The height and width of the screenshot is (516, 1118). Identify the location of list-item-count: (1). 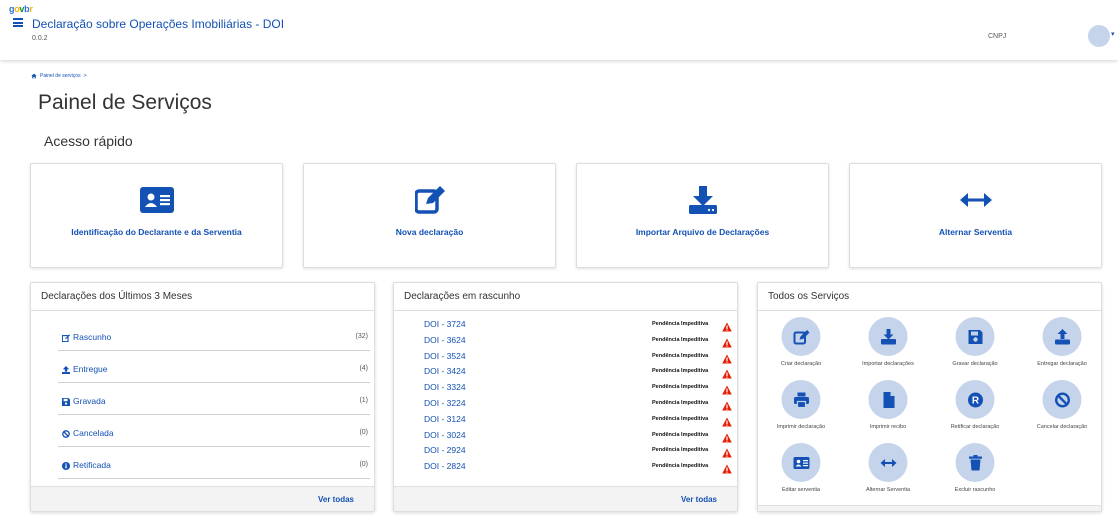
(363, 400).